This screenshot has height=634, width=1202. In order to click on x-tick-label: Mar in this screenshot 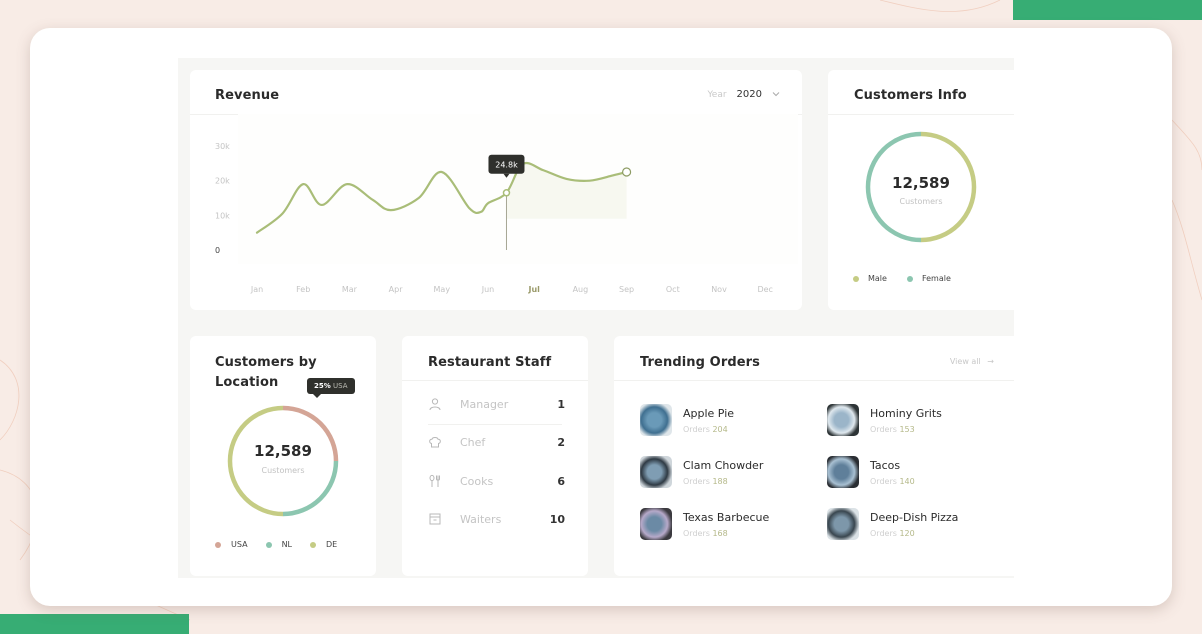, I will do `click(350, 289)`.